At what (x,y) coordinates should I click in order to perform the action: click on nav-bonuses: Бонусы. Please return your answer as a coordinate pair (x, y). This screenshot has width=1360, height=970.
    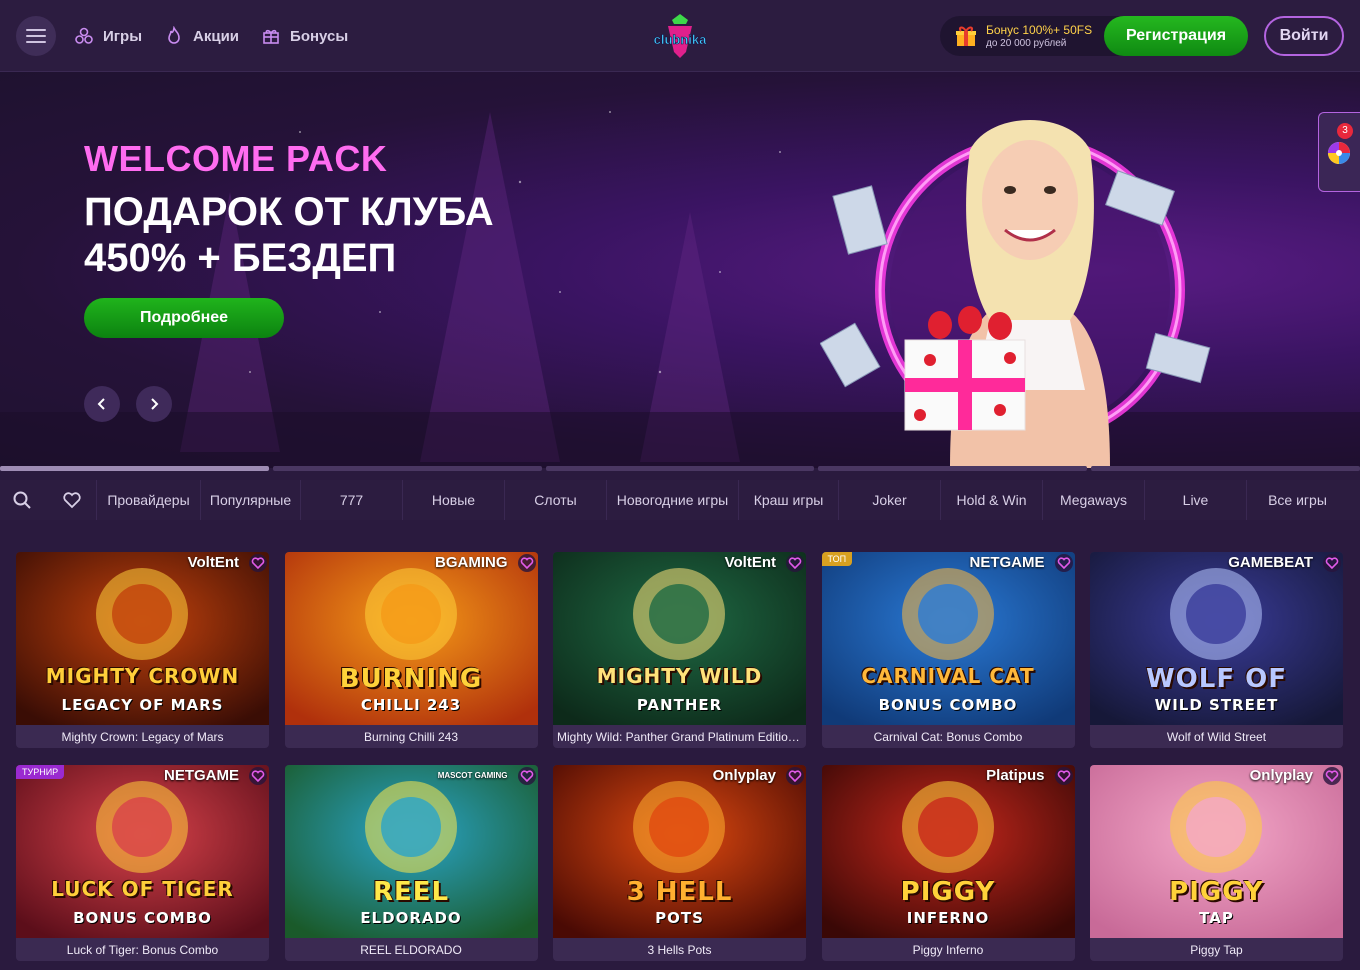
    Looking at the image, I should click on (304, 36).